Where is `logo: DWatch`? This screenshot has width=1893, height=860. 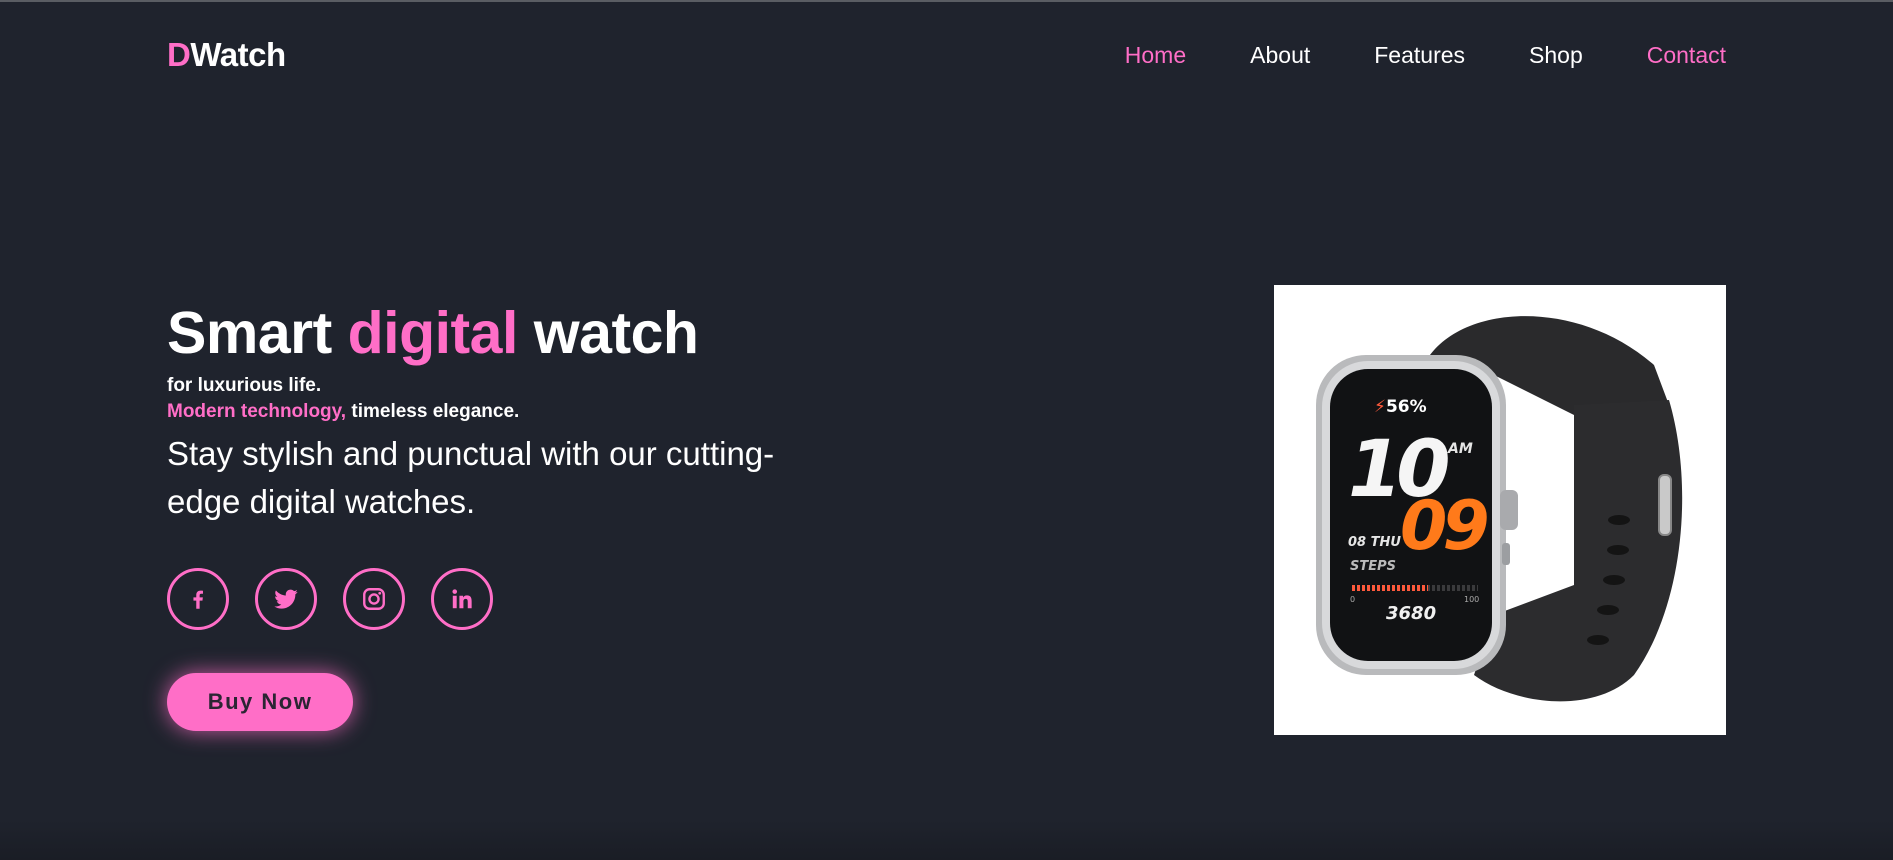
logo: DWatch is located at coordinates (226, 55).